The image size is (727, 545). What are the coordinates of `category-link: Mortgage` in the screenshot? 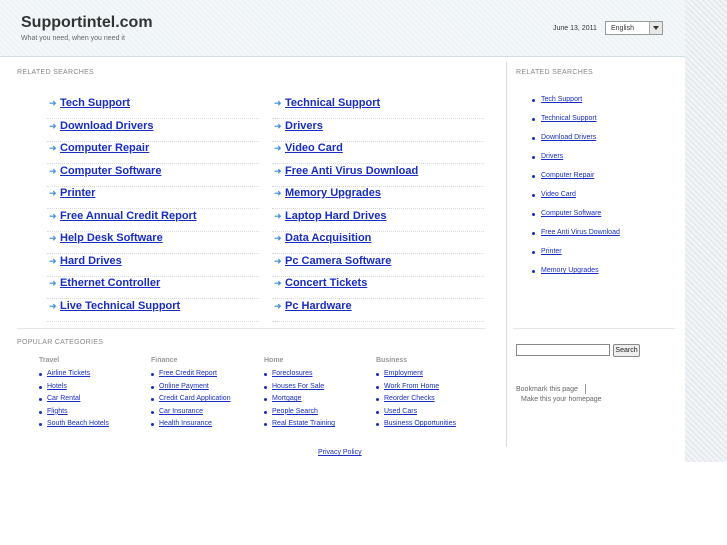 It's located at (287, 398).